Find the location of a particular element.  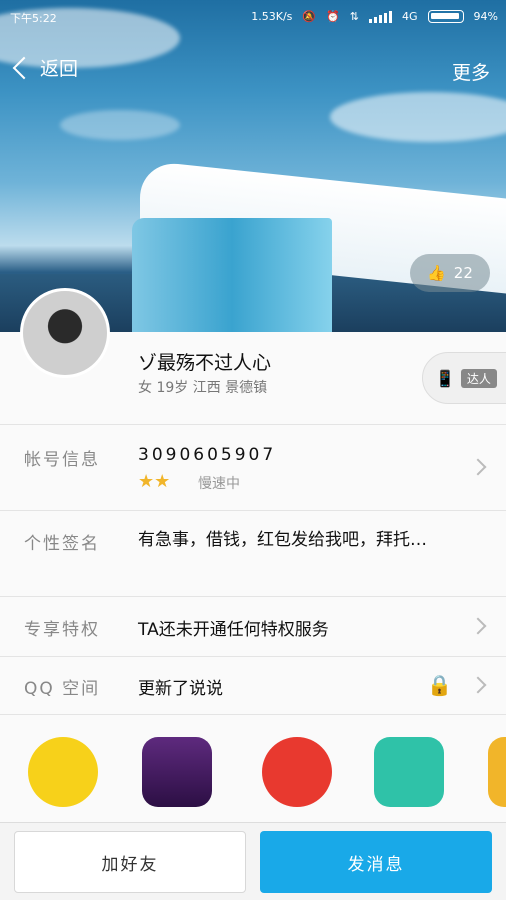

partial-app-icon is located at coordinates (497, 772).